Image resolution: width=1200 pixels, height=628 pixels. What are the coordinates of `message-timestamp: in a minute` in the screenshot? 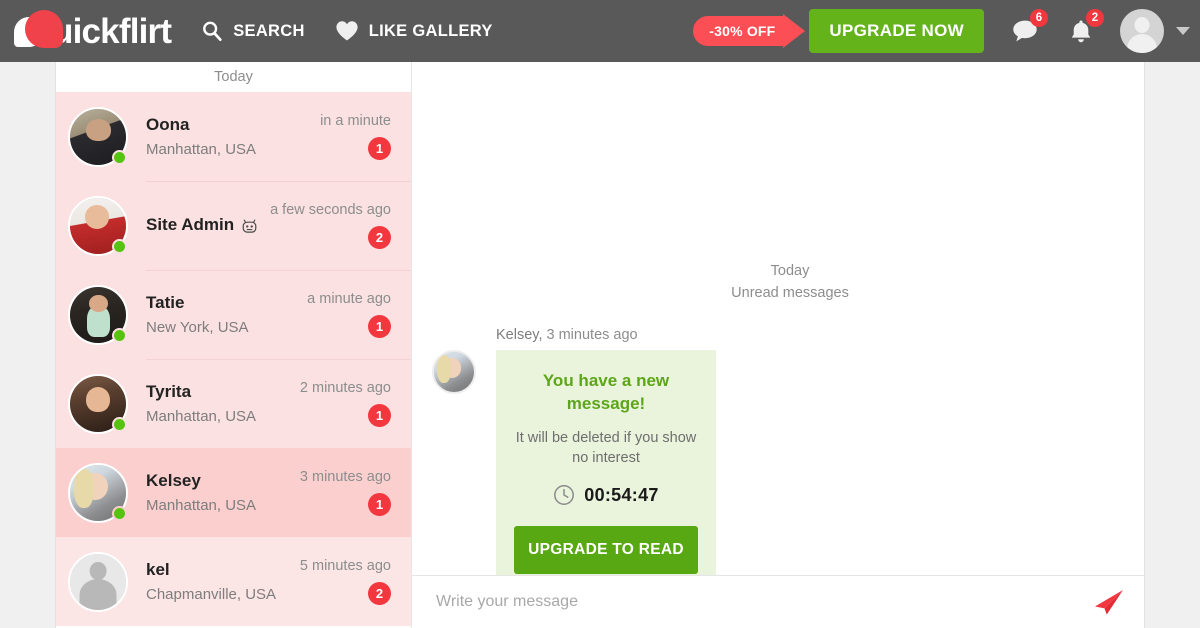 It's located at (355, 121).